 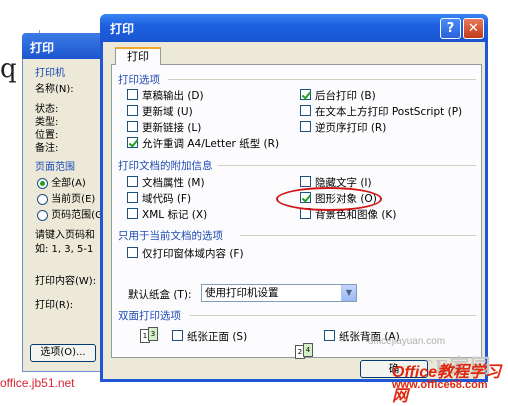 I want to click on watermark-left: office.jb51.net, so click(x=37, y=383).